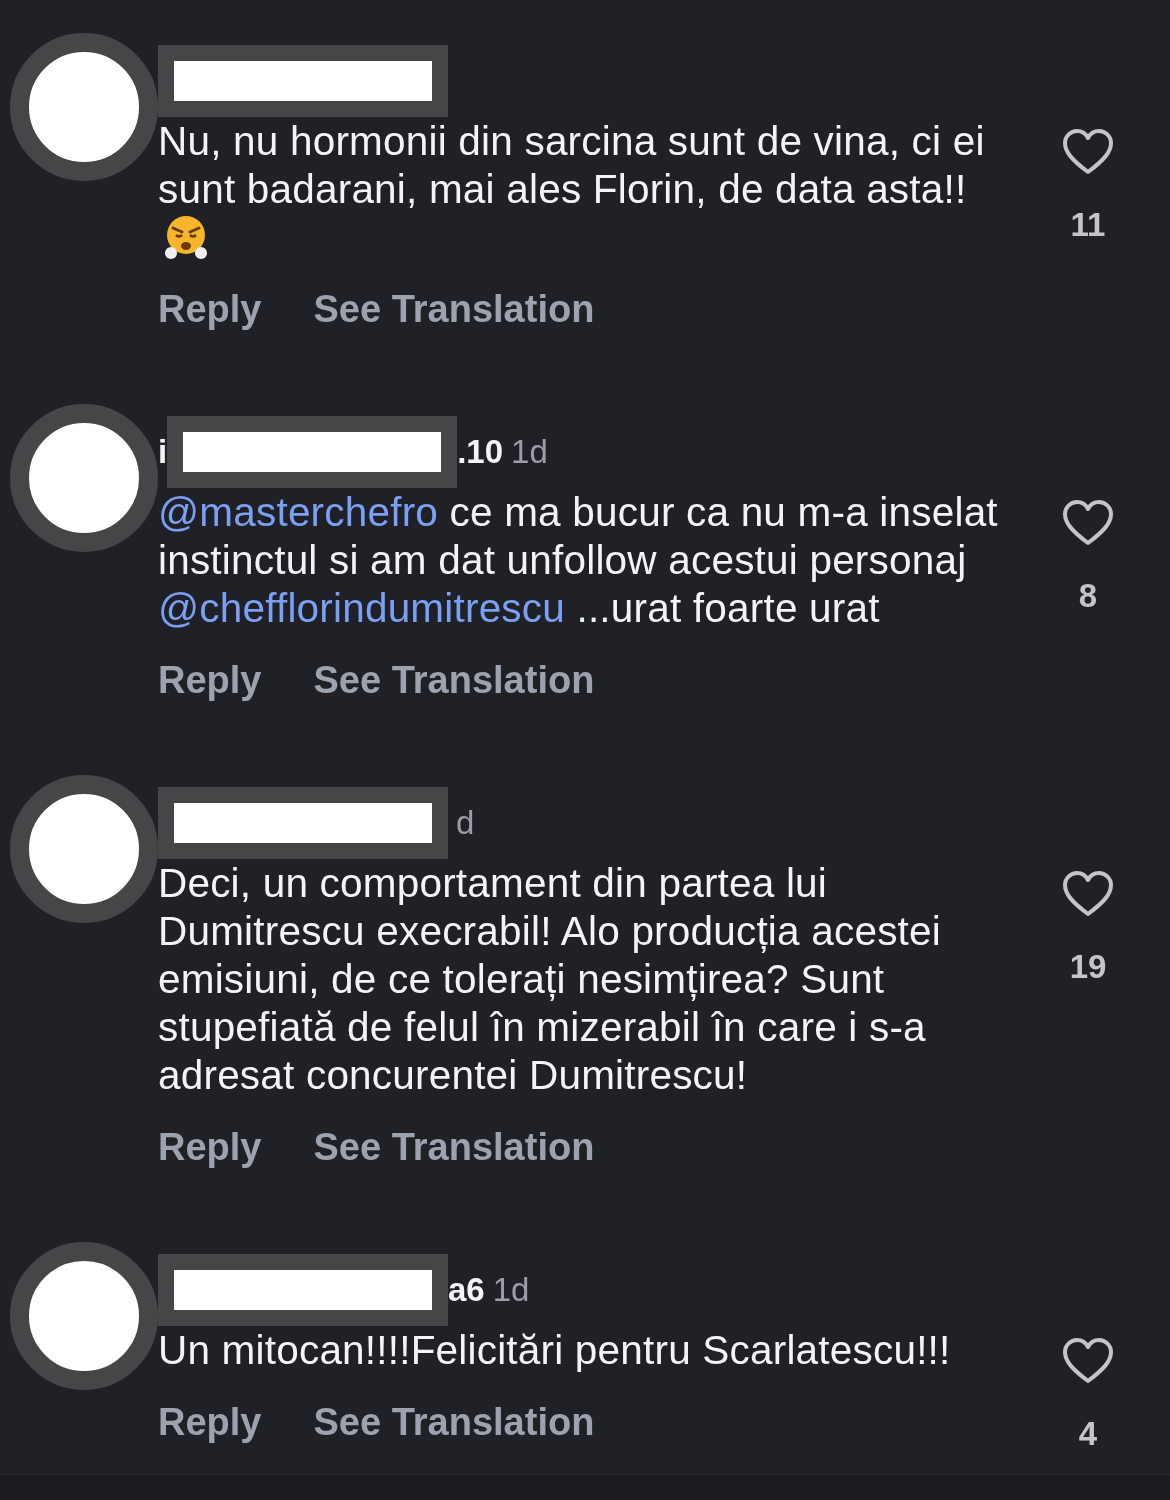  What do you see at coordinates (466, 1290) in the screenshot?
I see `username: a6` at bounding box center [466, 1290].